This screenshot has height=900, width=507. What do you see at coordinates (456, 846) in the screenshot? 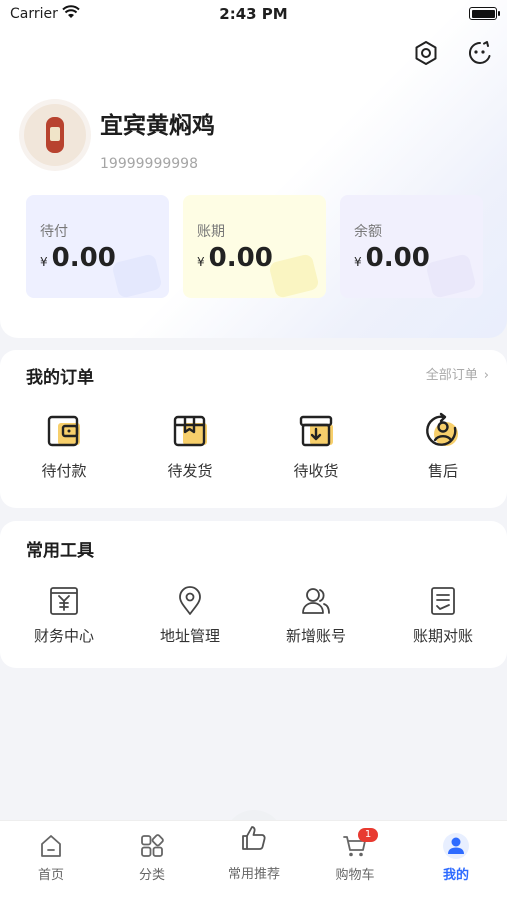
I see `user-icon` at bounding box center [456, 846].